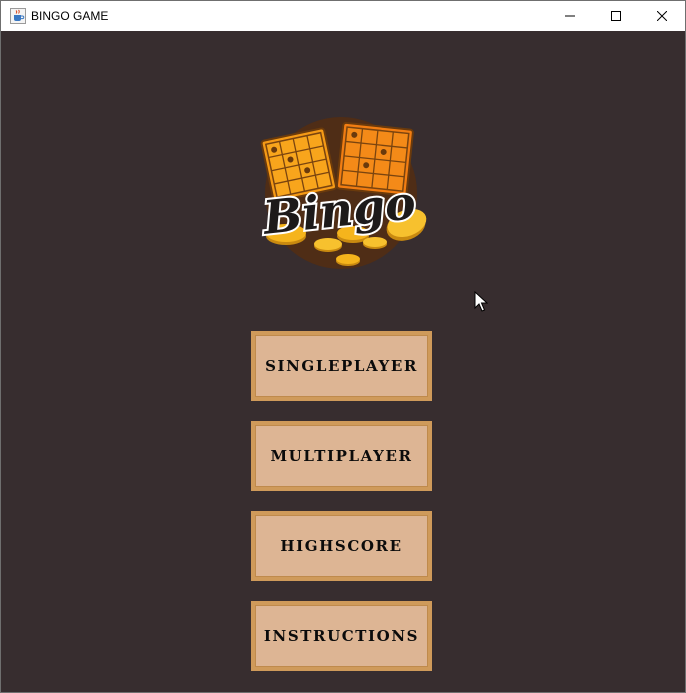 Image resolution: width=686 pixels, height=693 pixels. I want to click on multiplayer-button-label: MULTIPLAYER, so click(341, 456).